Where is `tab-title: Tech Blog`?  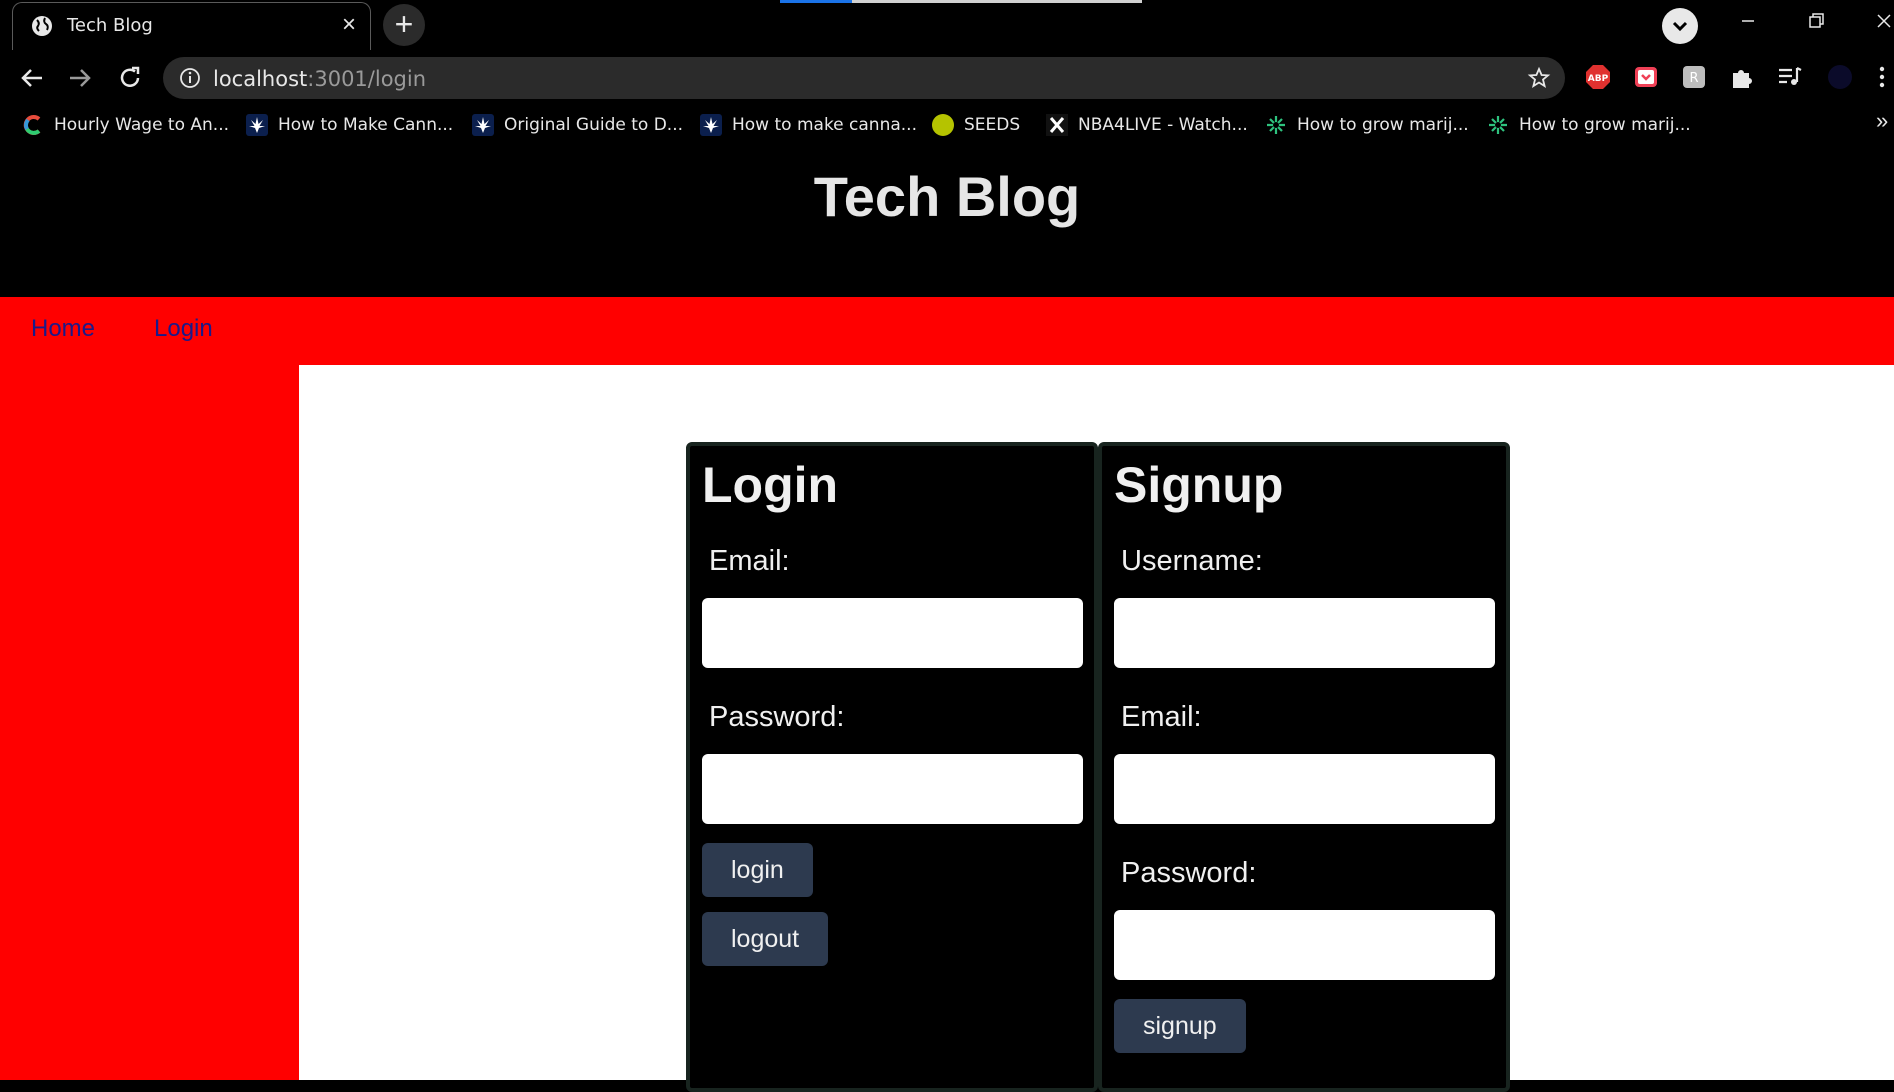 tab-title: Tech Blog is located at coordinates (110, 25).